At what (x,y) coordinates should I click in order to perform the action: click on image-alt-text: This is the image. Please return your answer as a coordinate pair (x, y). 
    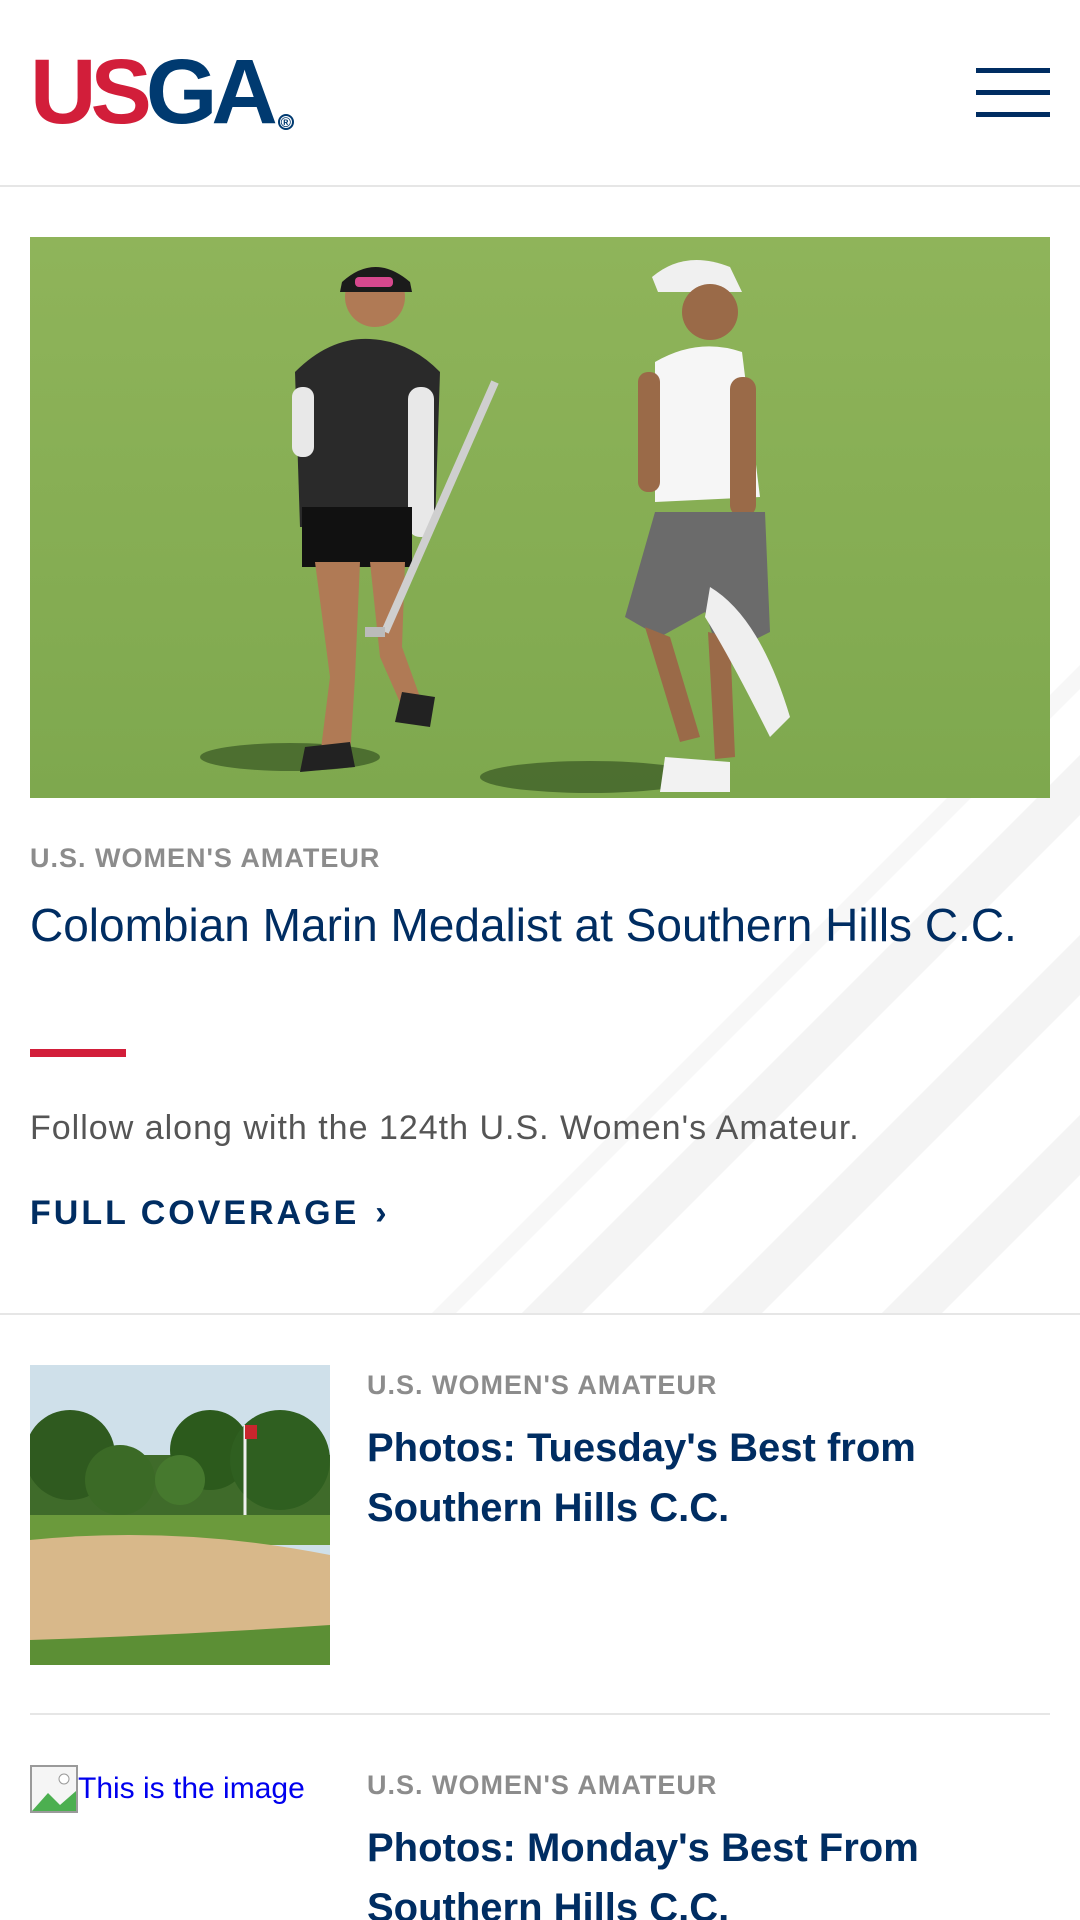
    Looking at the image, I should click on (191, 1788).